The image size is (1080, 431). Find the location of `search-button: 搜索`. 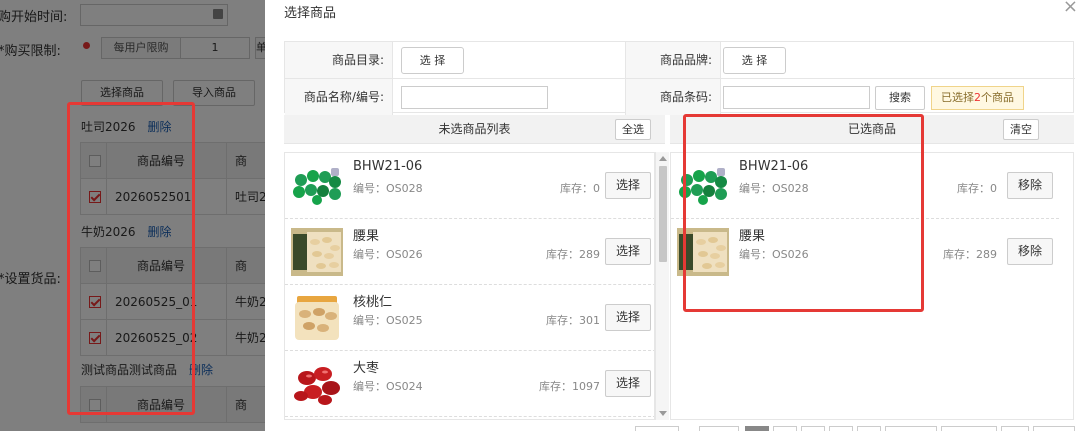

search-button: 搜索 is located at coordinates (900, 98).